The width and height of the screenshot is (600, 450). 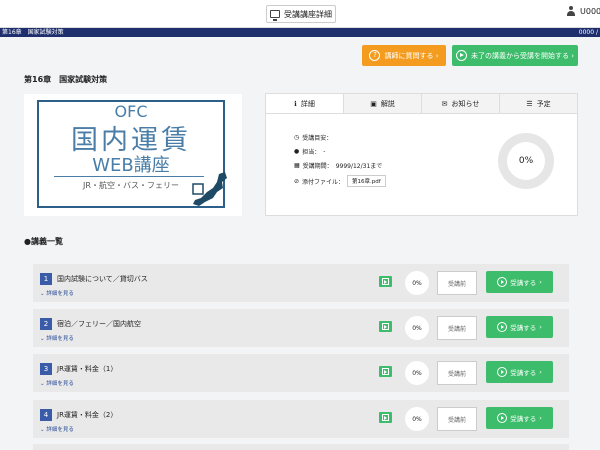 I want to click on tab-explanation: ▣ 解説, so click(x=383, y=103).